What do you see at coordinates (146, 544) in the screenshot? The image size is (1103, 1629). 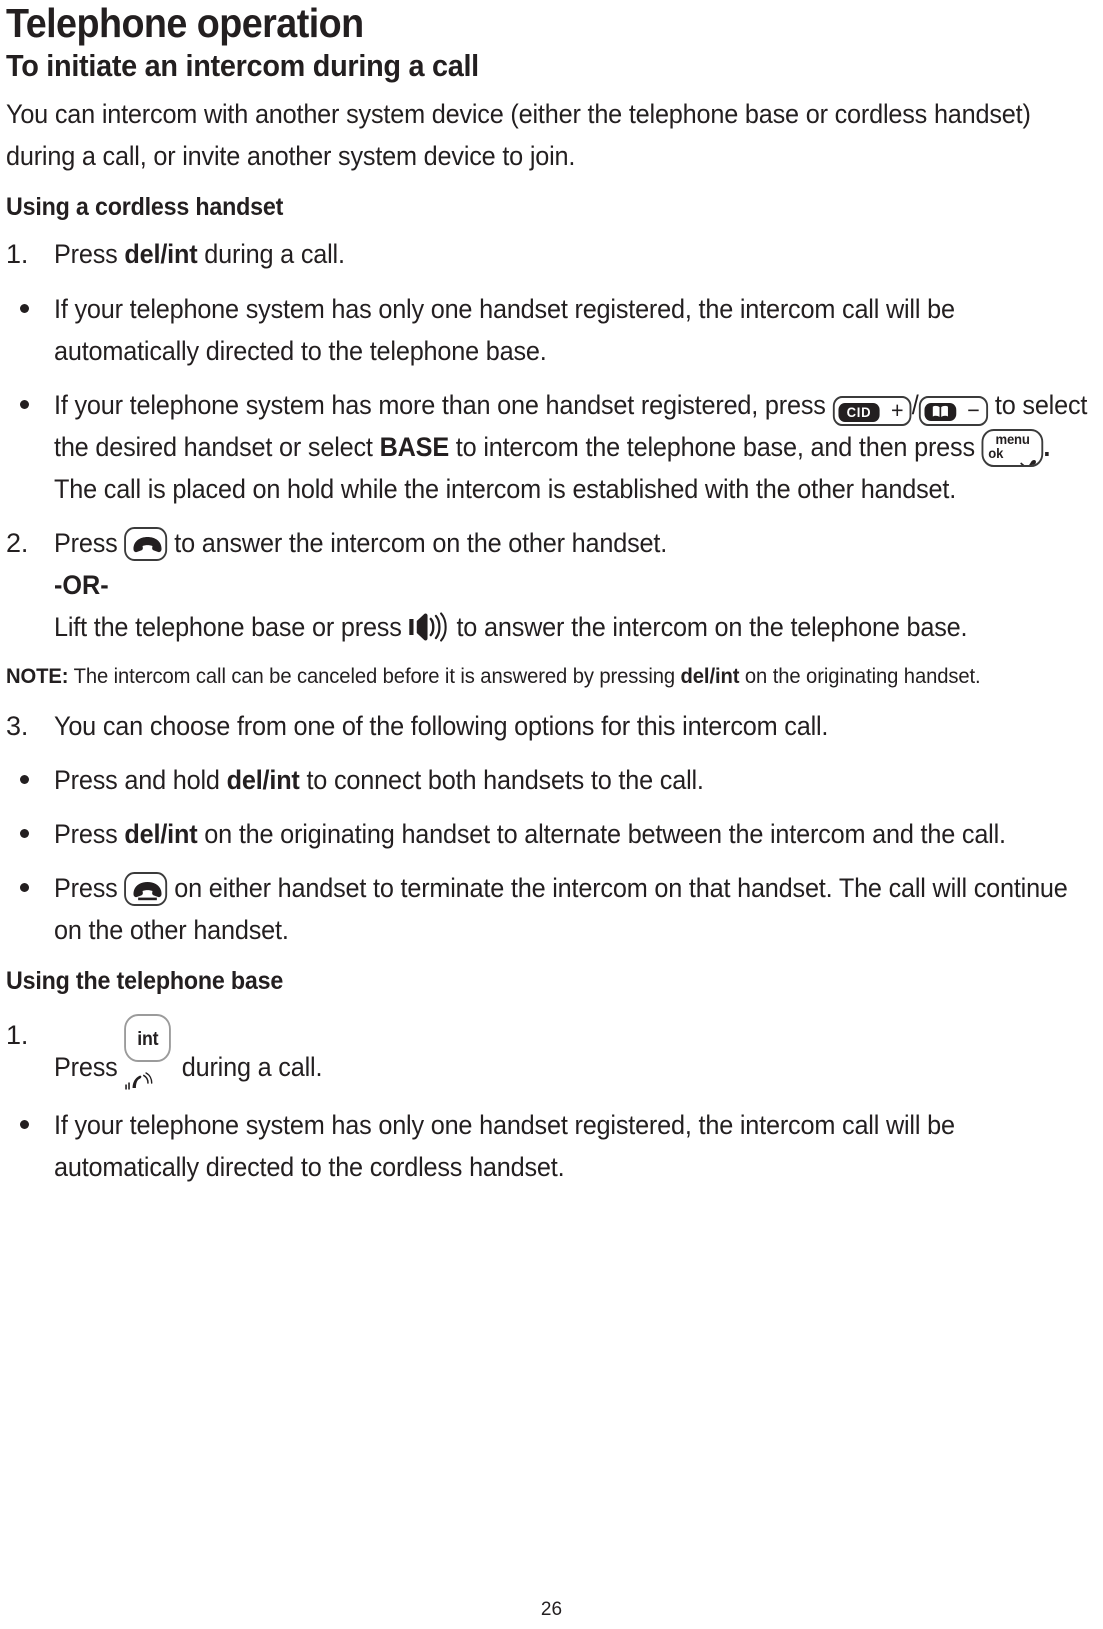 I see `handset-talk-icon` at bounding box center [146, 544].